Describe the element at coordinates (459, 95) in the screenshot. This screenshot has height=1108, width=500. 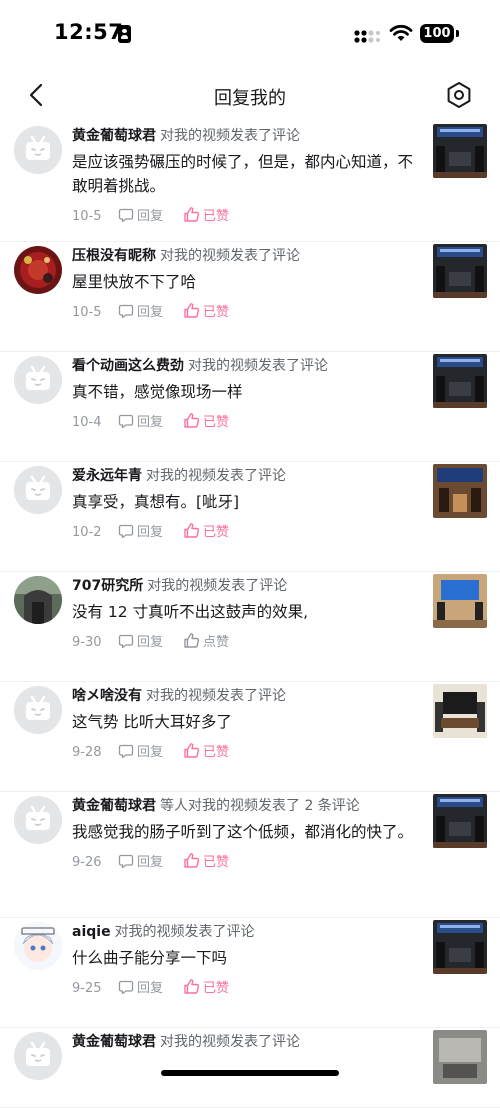
I see `settings-hexagon-icon` at that location.